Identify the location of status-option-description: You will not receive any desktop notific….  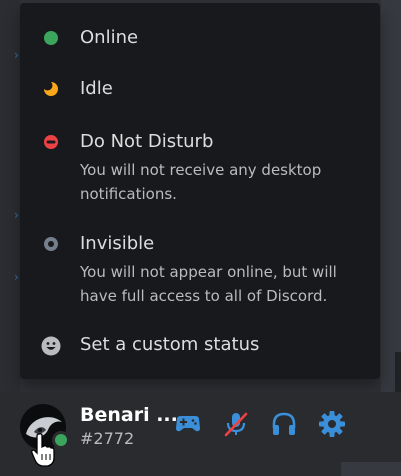
(201, 182).